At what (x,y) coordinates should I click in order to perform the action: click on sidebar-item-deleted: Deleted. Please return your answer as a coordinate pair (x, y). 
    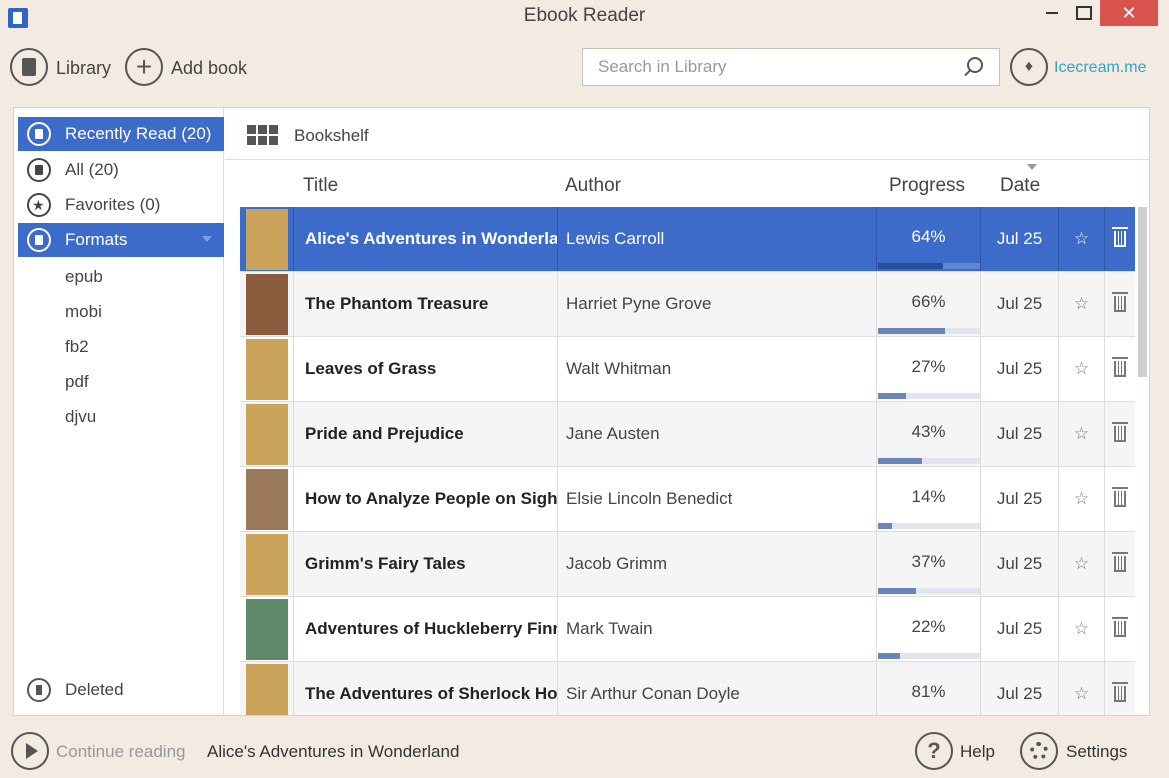
    Looking at the image, I should click on (71, 690).